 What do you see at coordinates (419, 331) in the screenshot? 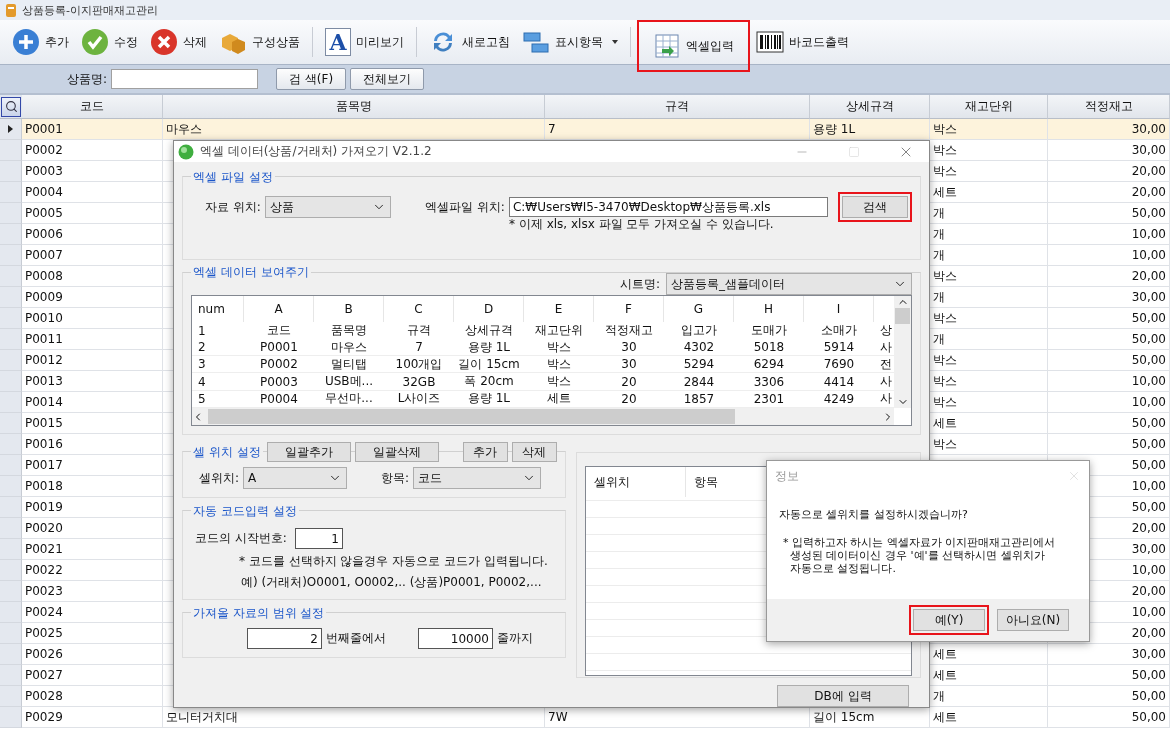
I see `table-cell-text: 규격` at bounding box center [419, 331].